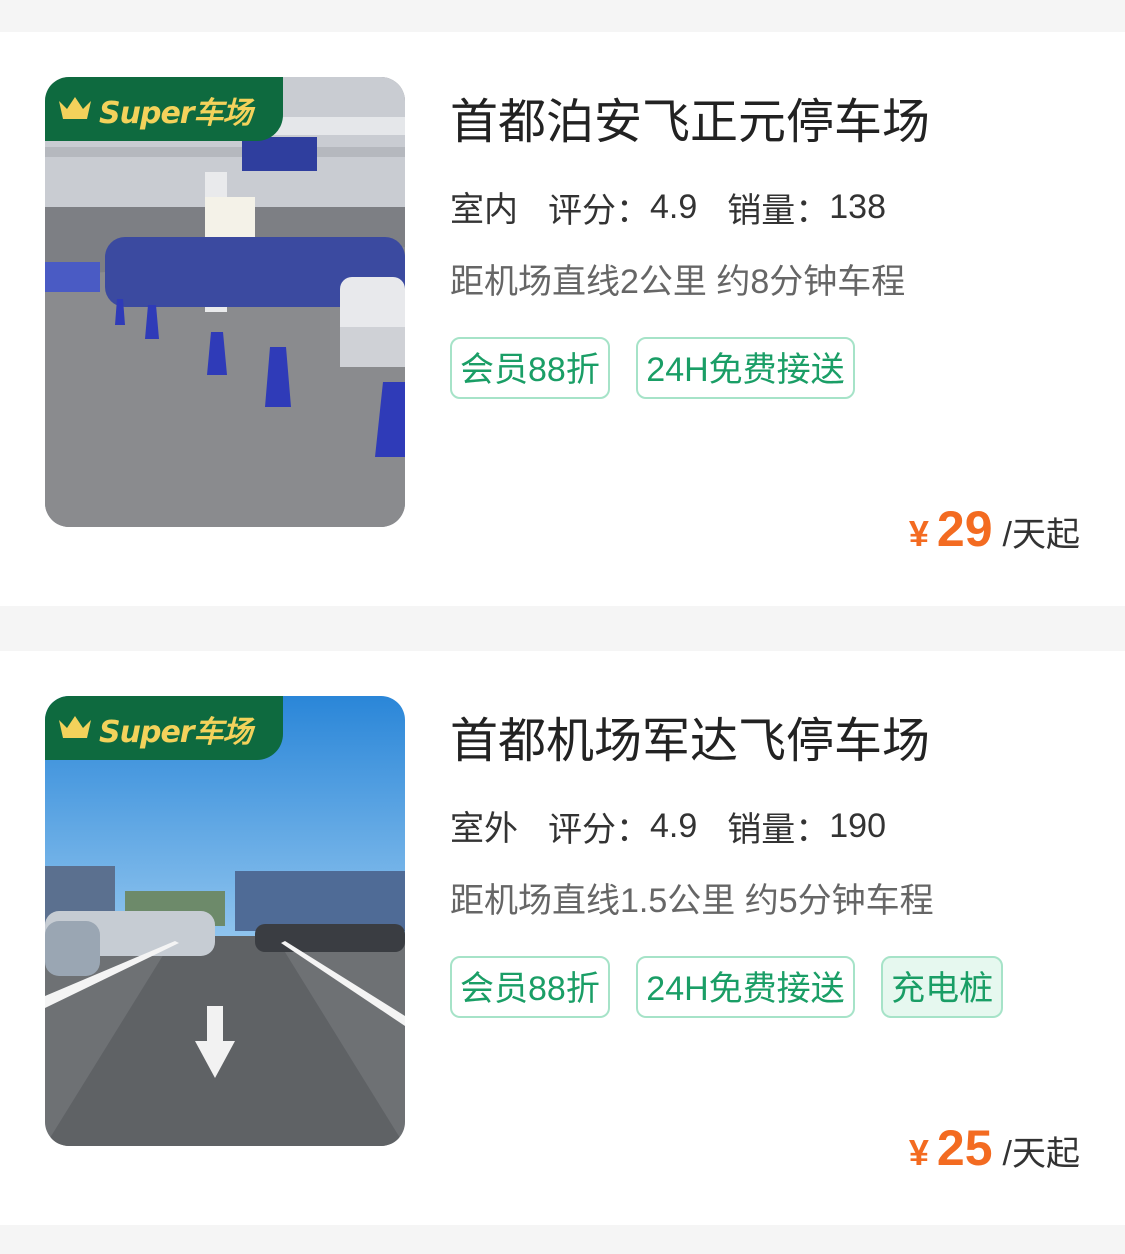 The height and width of the screenshot is (1254, 1125). I want to click on distance-info: 距机场直线1.5公里 约5分钟车程, so click(692, 901).